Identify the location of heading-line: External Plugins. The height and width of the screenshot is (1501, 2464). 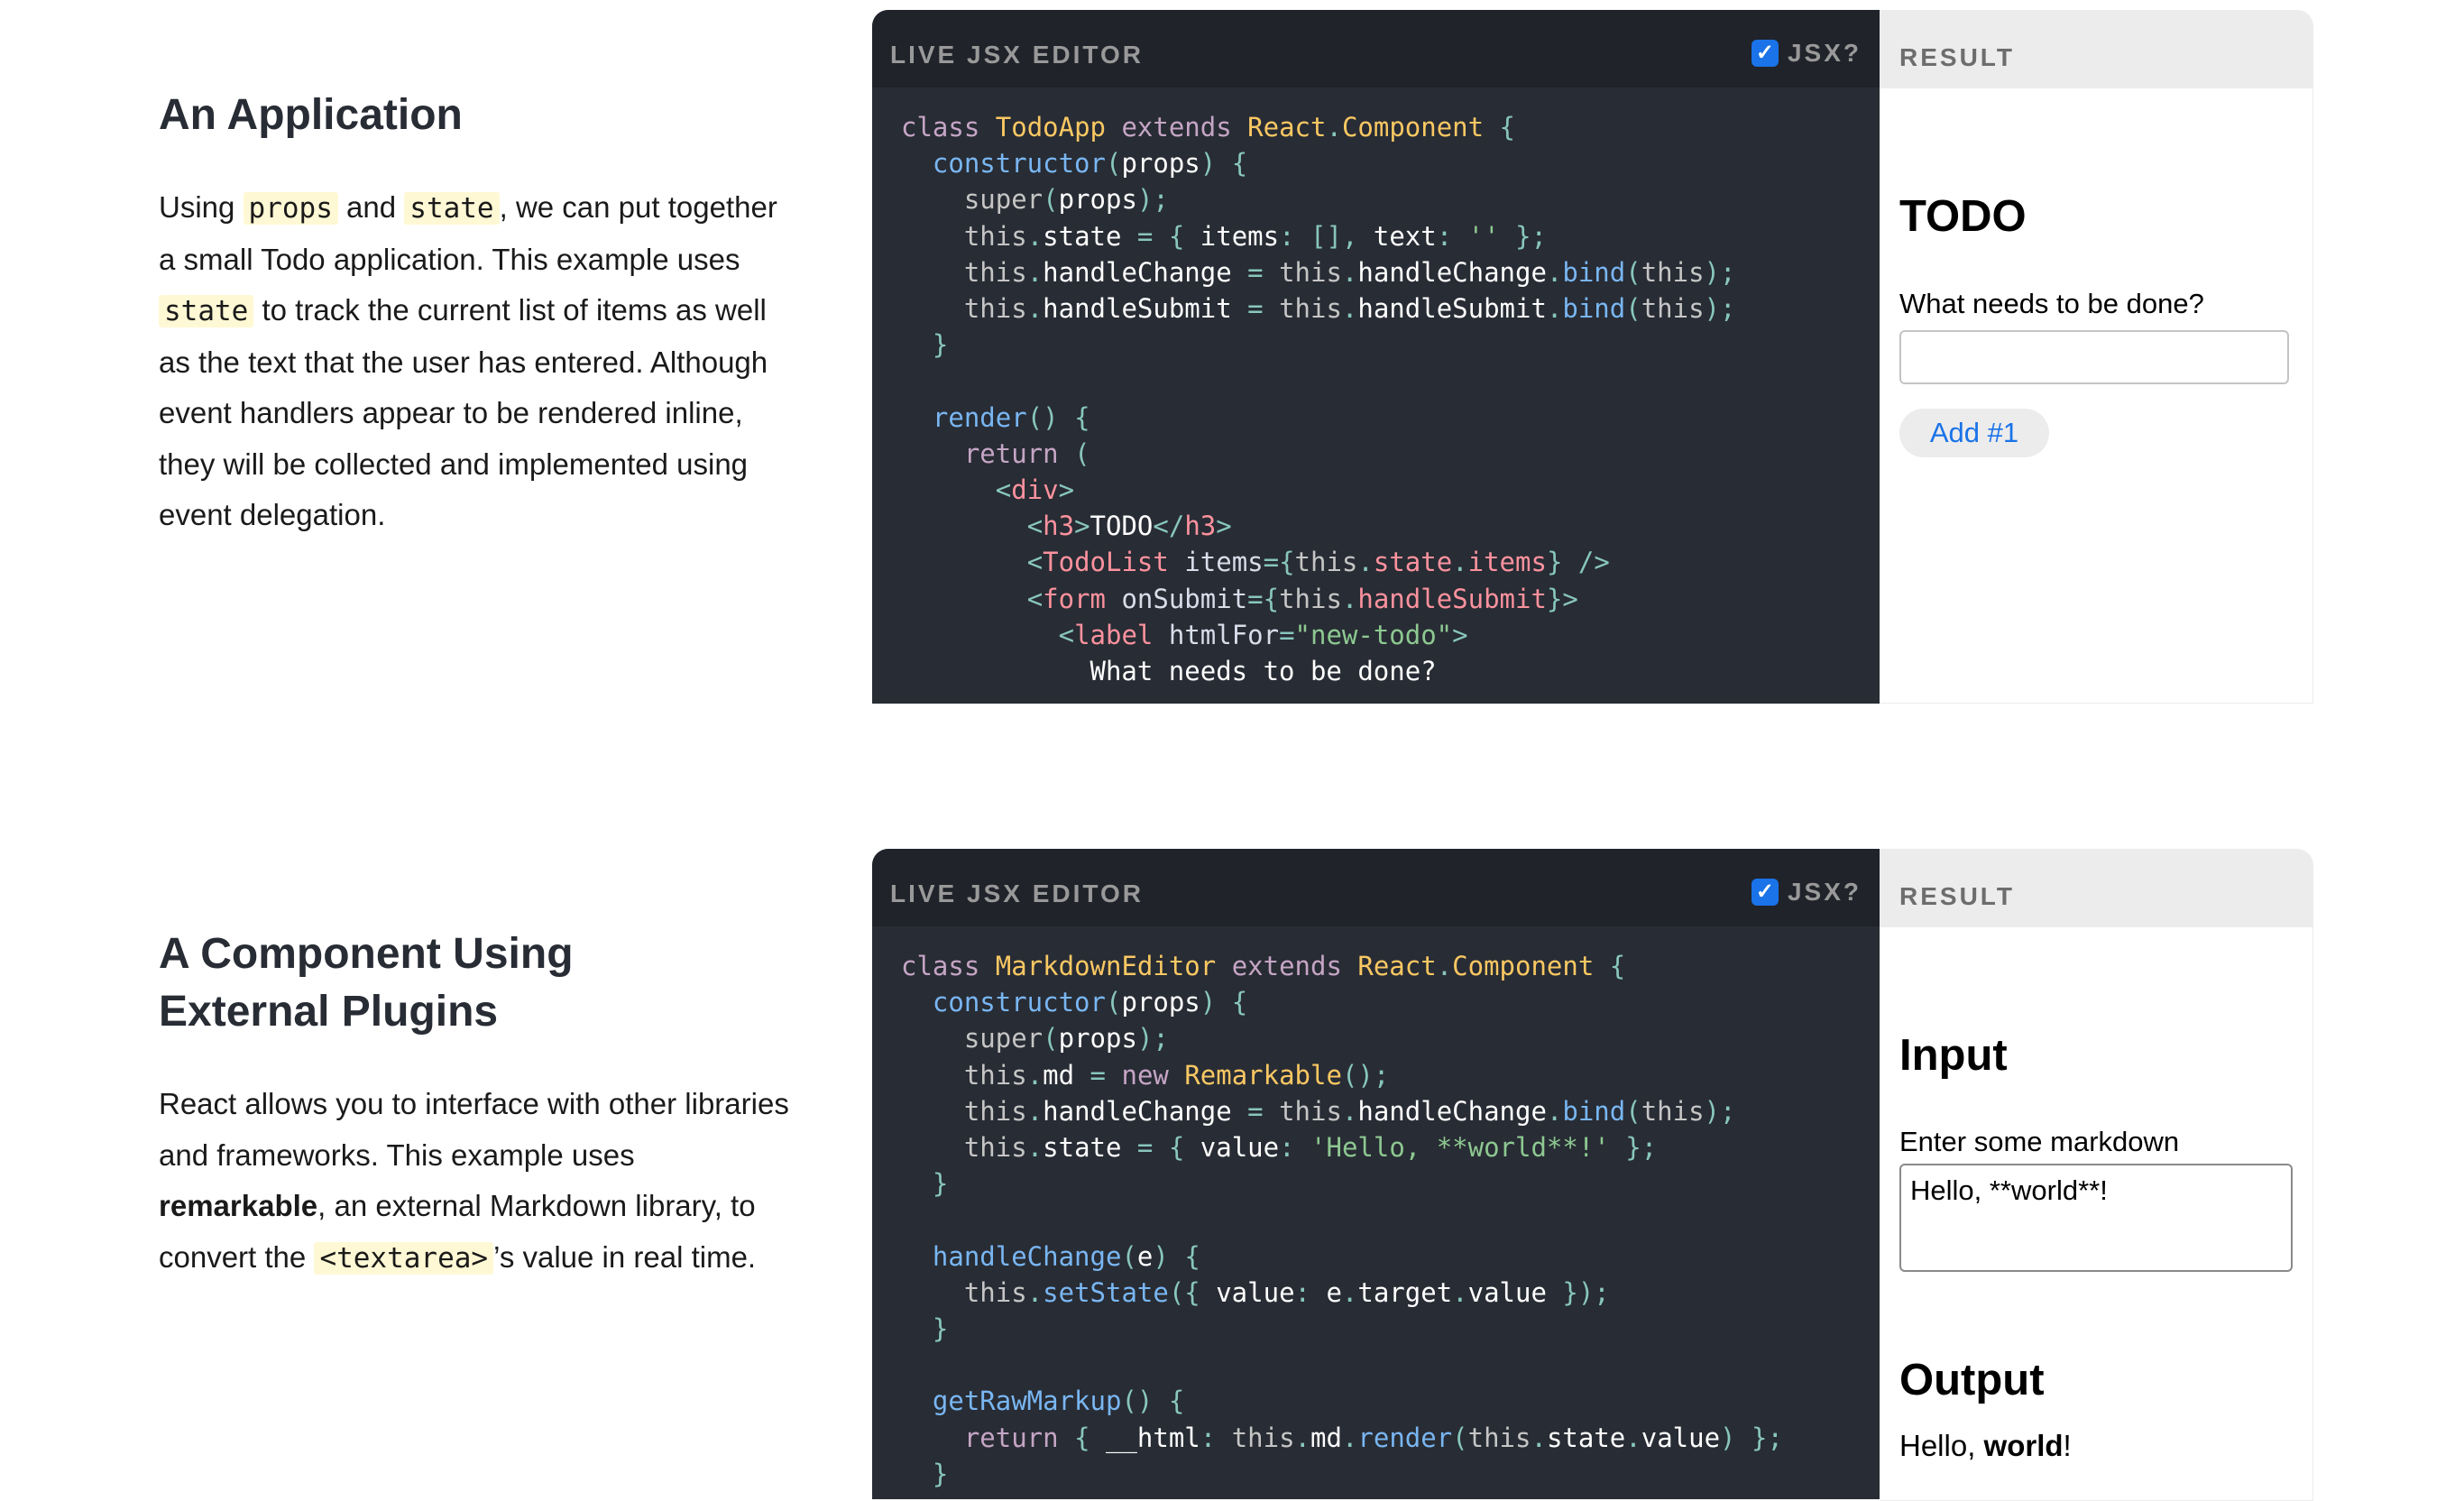
(329, 1012).